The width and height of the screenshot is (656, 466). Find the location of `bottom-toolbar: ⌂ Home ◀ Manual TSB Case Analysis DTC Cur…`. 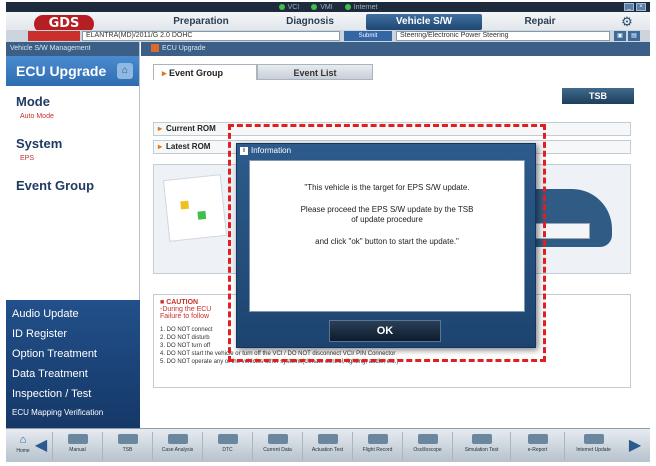

bottom-toolbar: ⌂ Home ◀ Manual TSB Case Analysis DTC Cur… is located at coordinates (328, 445).